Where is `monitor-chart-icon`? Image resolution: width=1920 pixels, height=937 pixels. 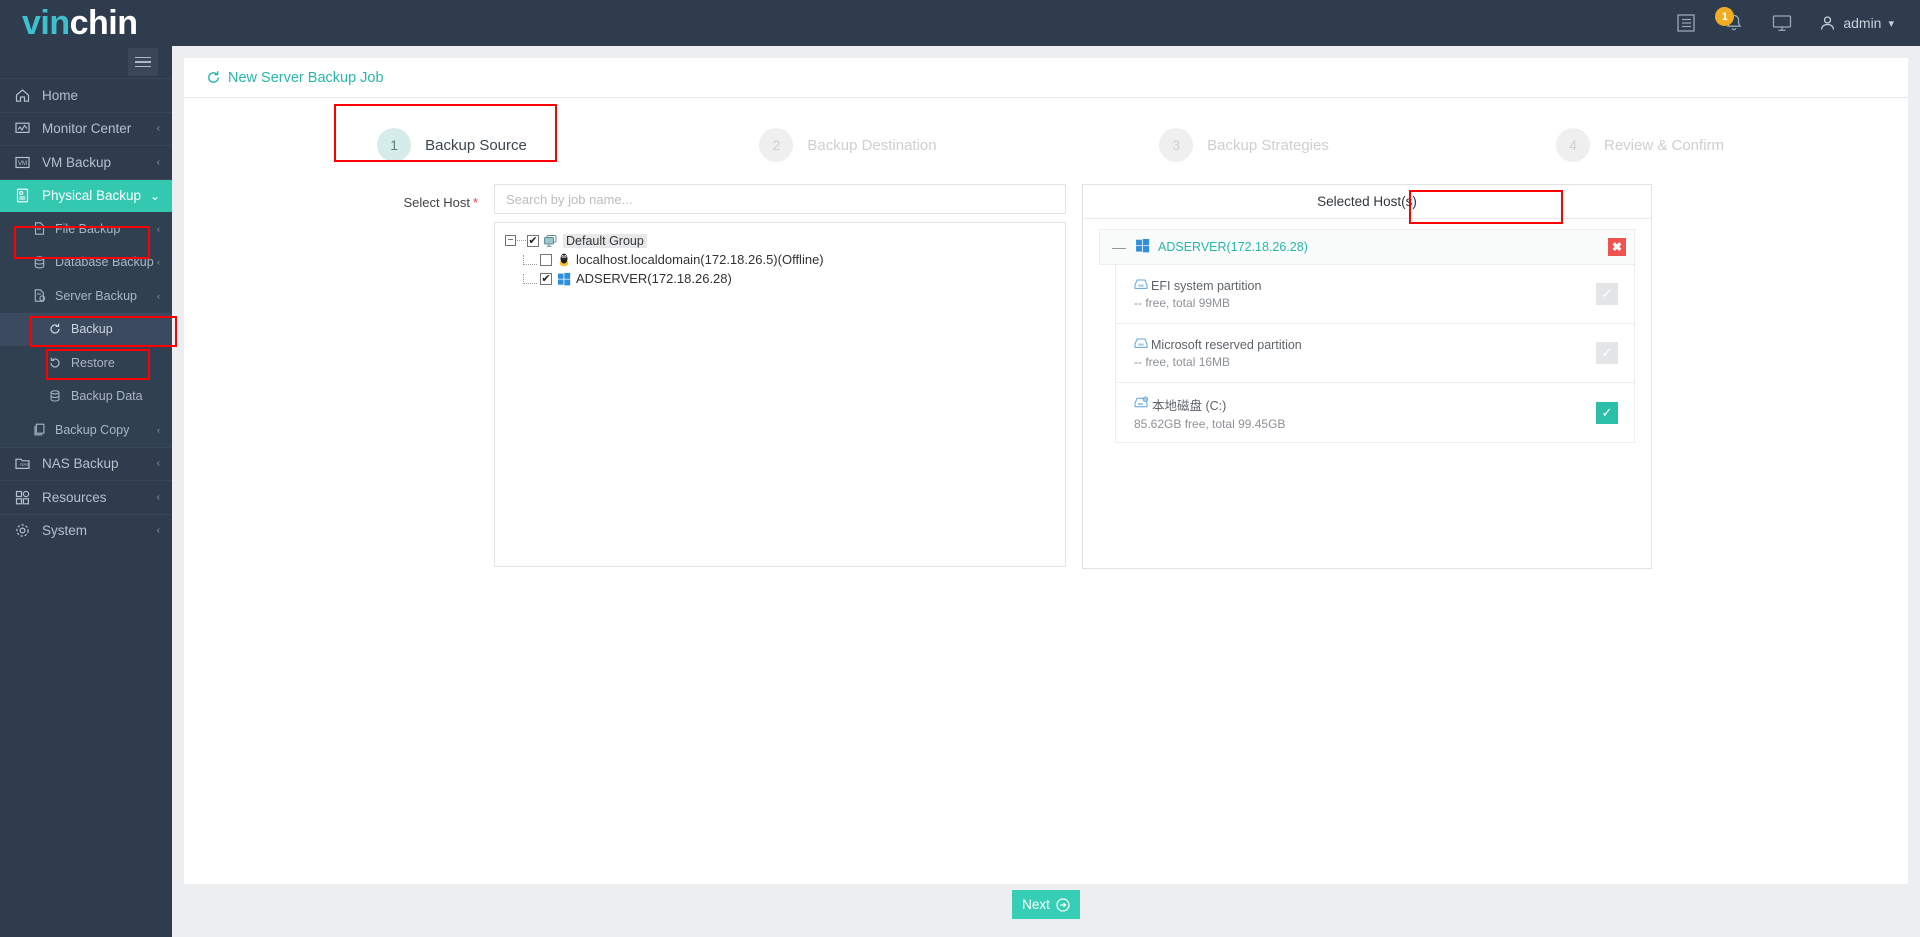 monitor-chart-icon is located at coordinates (25, 128).